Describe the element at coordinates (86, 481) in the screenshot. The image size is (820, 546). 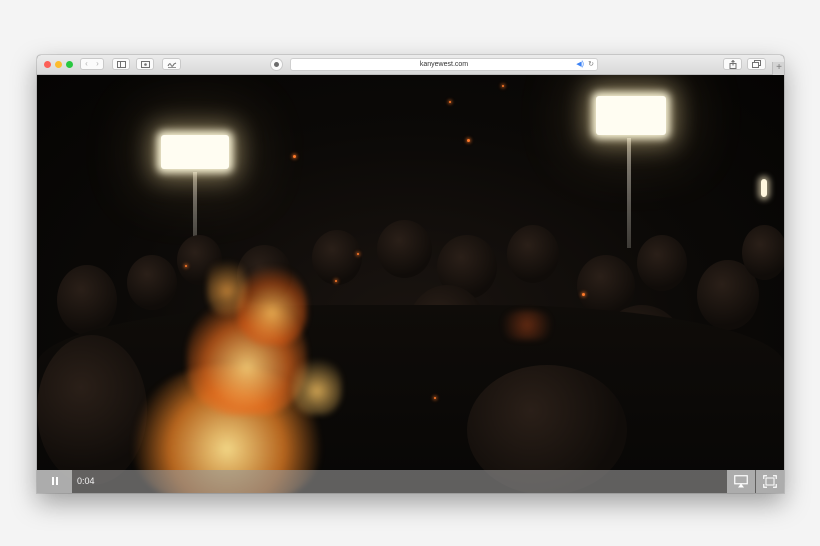
I see `current-time: 0:04` at that location.